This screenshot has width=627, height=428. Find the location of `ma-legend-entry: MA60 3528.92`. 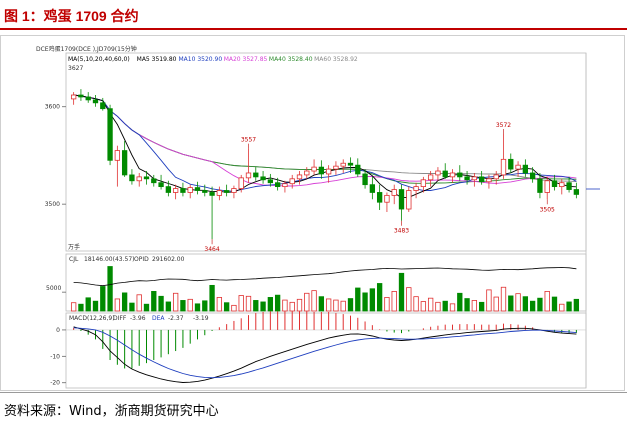

ma-legend-entry: MA60 3528.92 is located at coordinates (336, 59).